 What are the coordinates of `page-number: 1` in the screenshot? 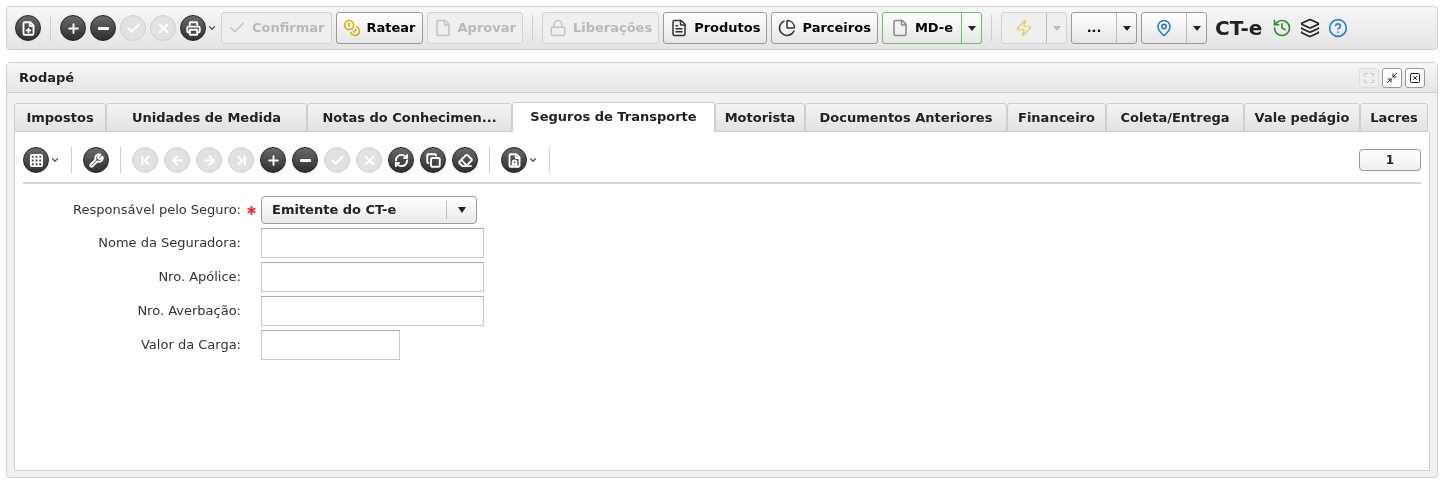 It's located at (1390, 160).